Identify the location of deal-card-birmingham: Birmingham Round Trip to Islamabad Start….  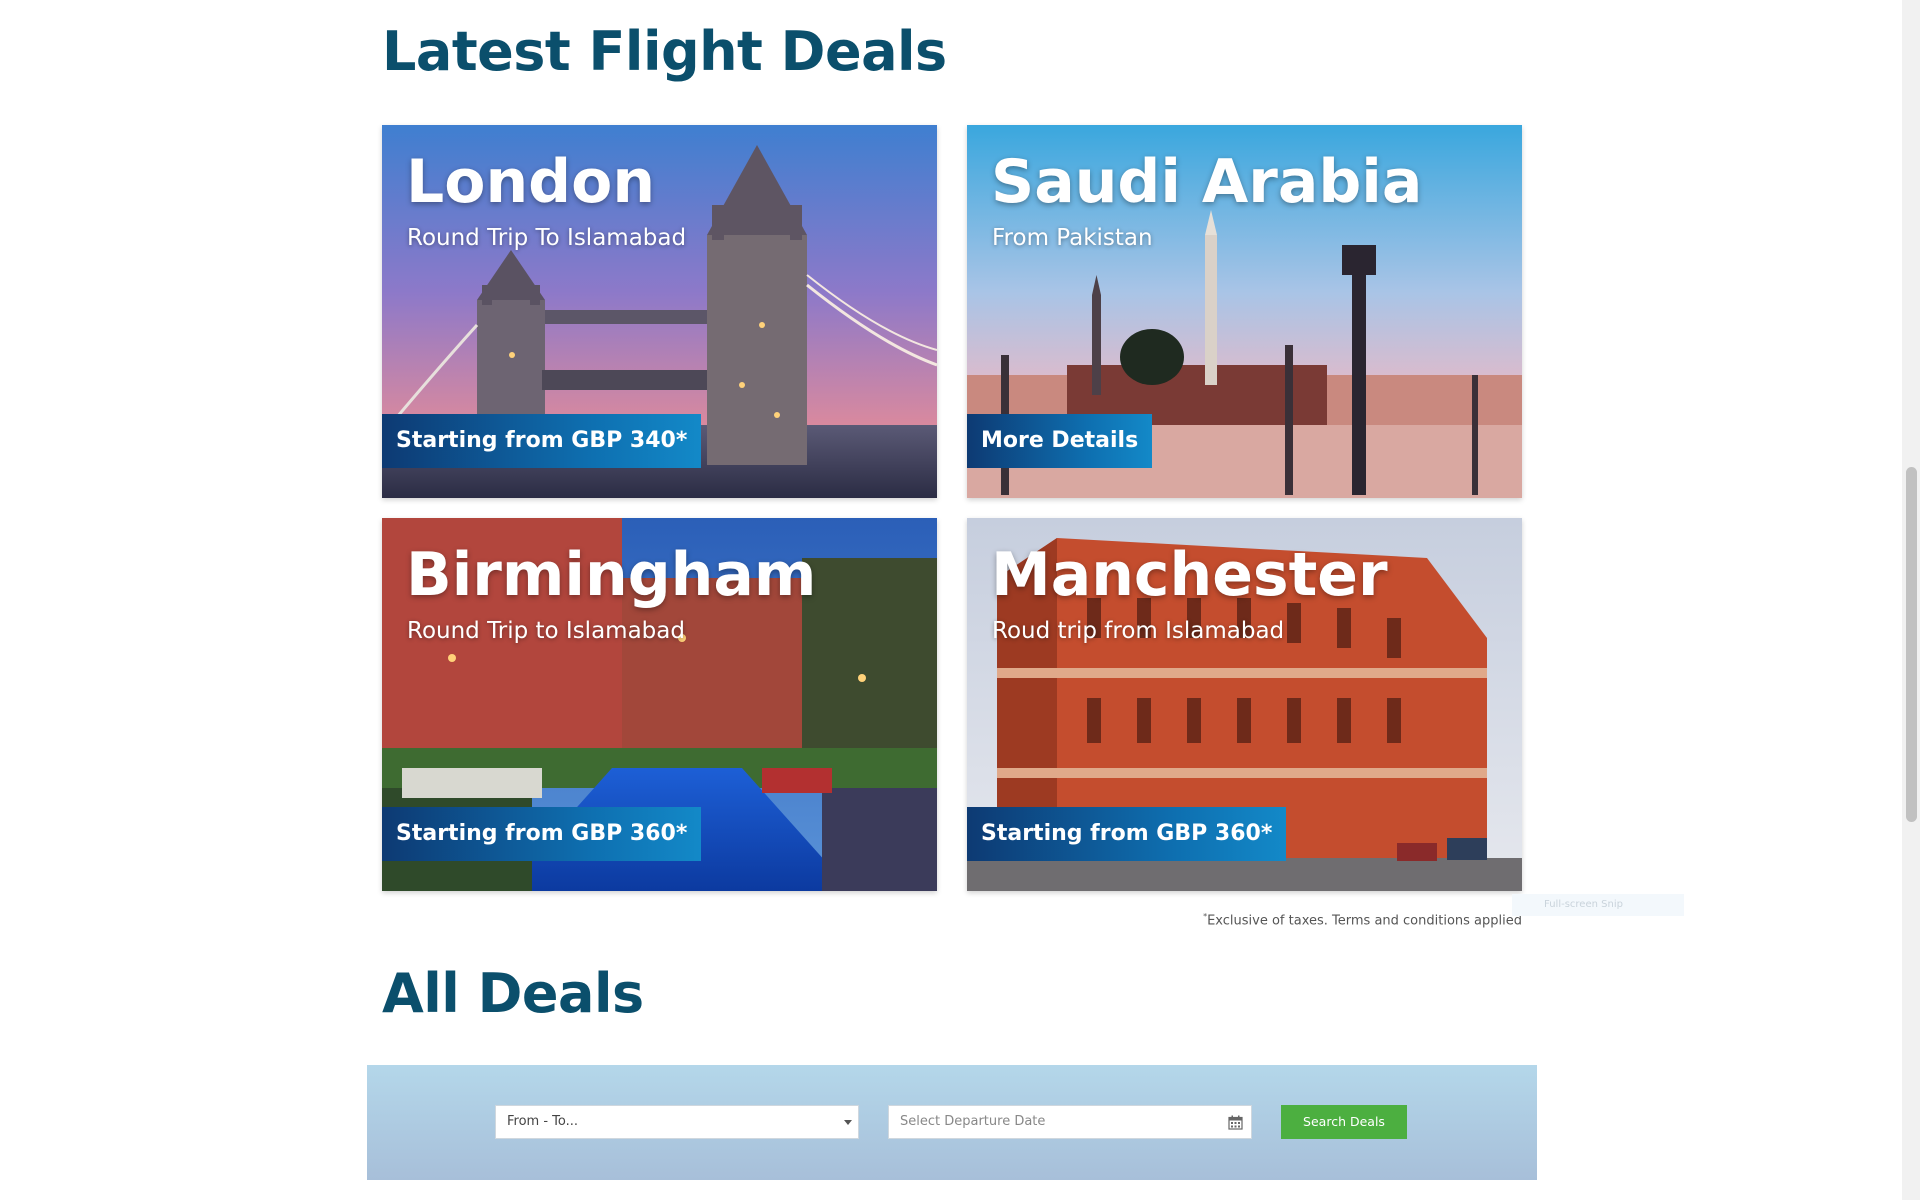
(659, 704).